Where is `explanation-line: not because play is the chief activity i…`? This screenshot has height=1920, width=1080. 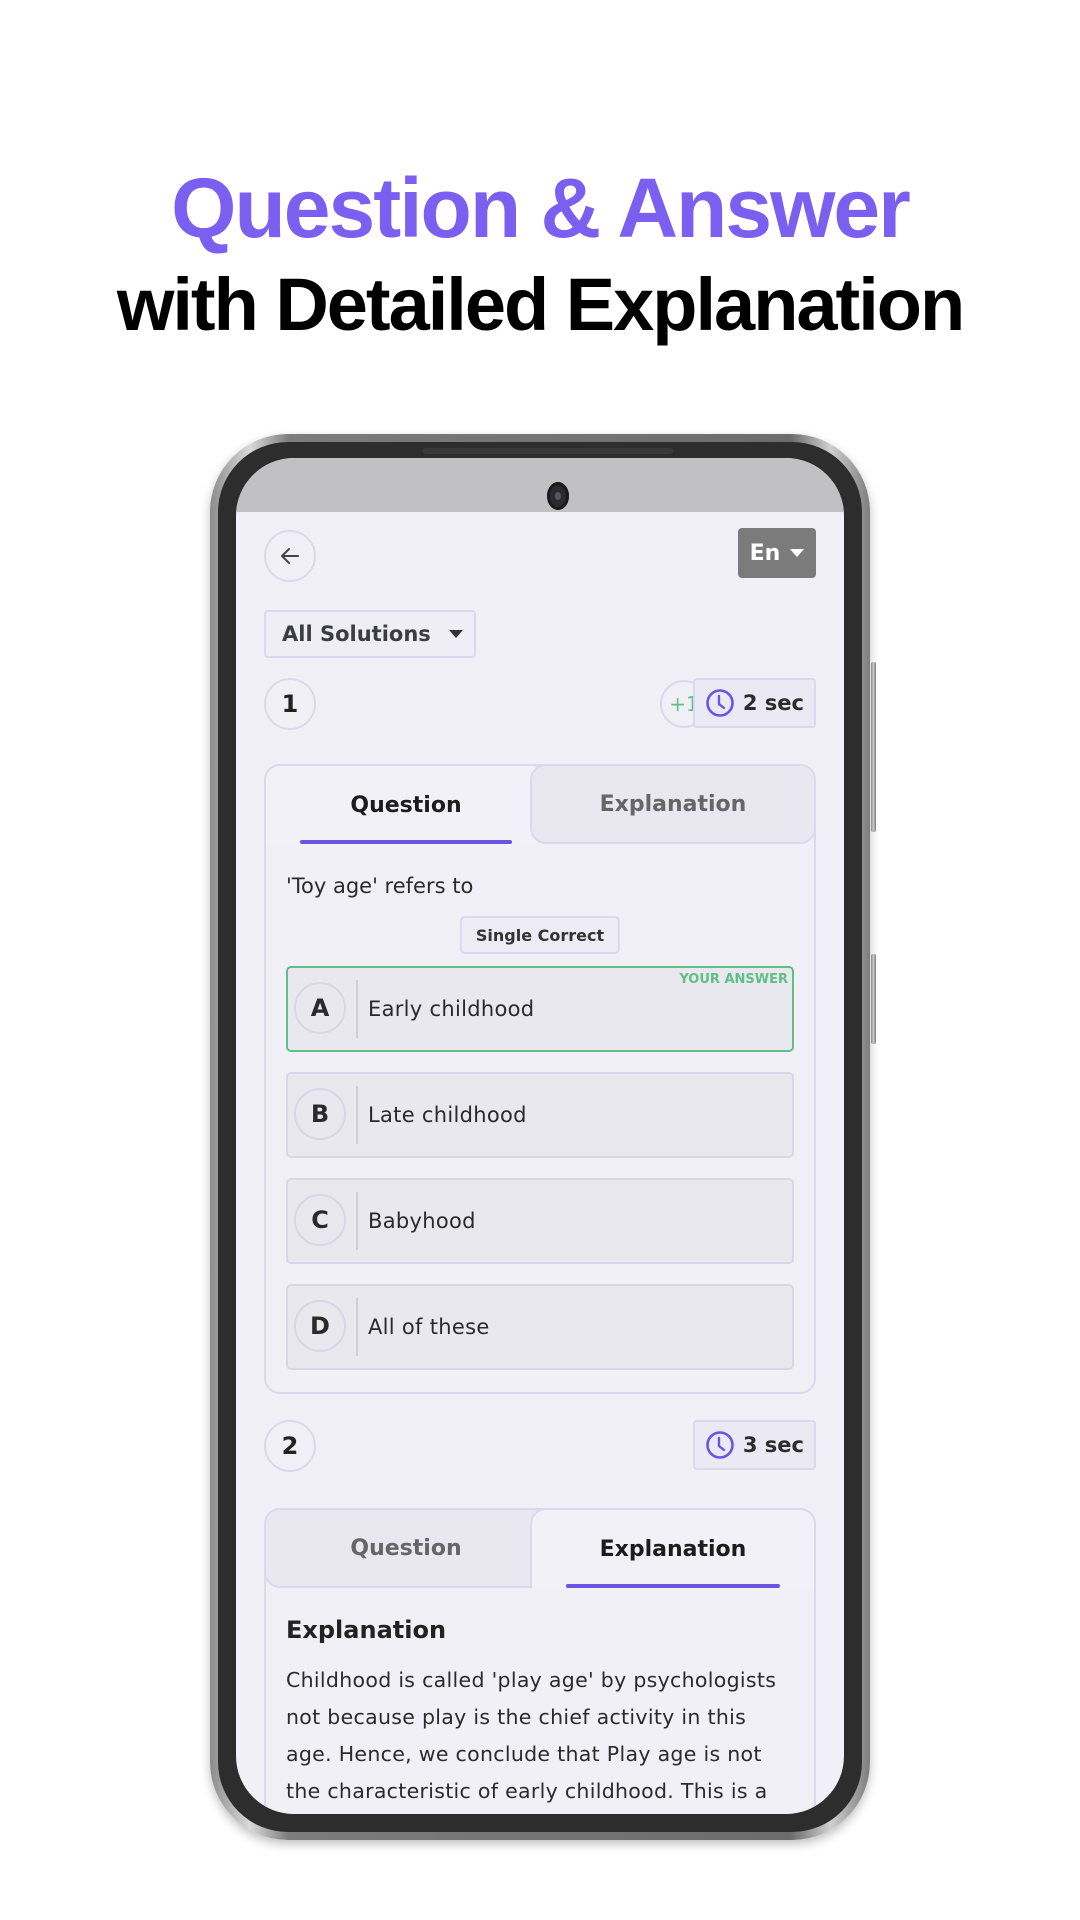 explanation-line: not because play is the chief activity i… is located at coordinates (516, 1717).